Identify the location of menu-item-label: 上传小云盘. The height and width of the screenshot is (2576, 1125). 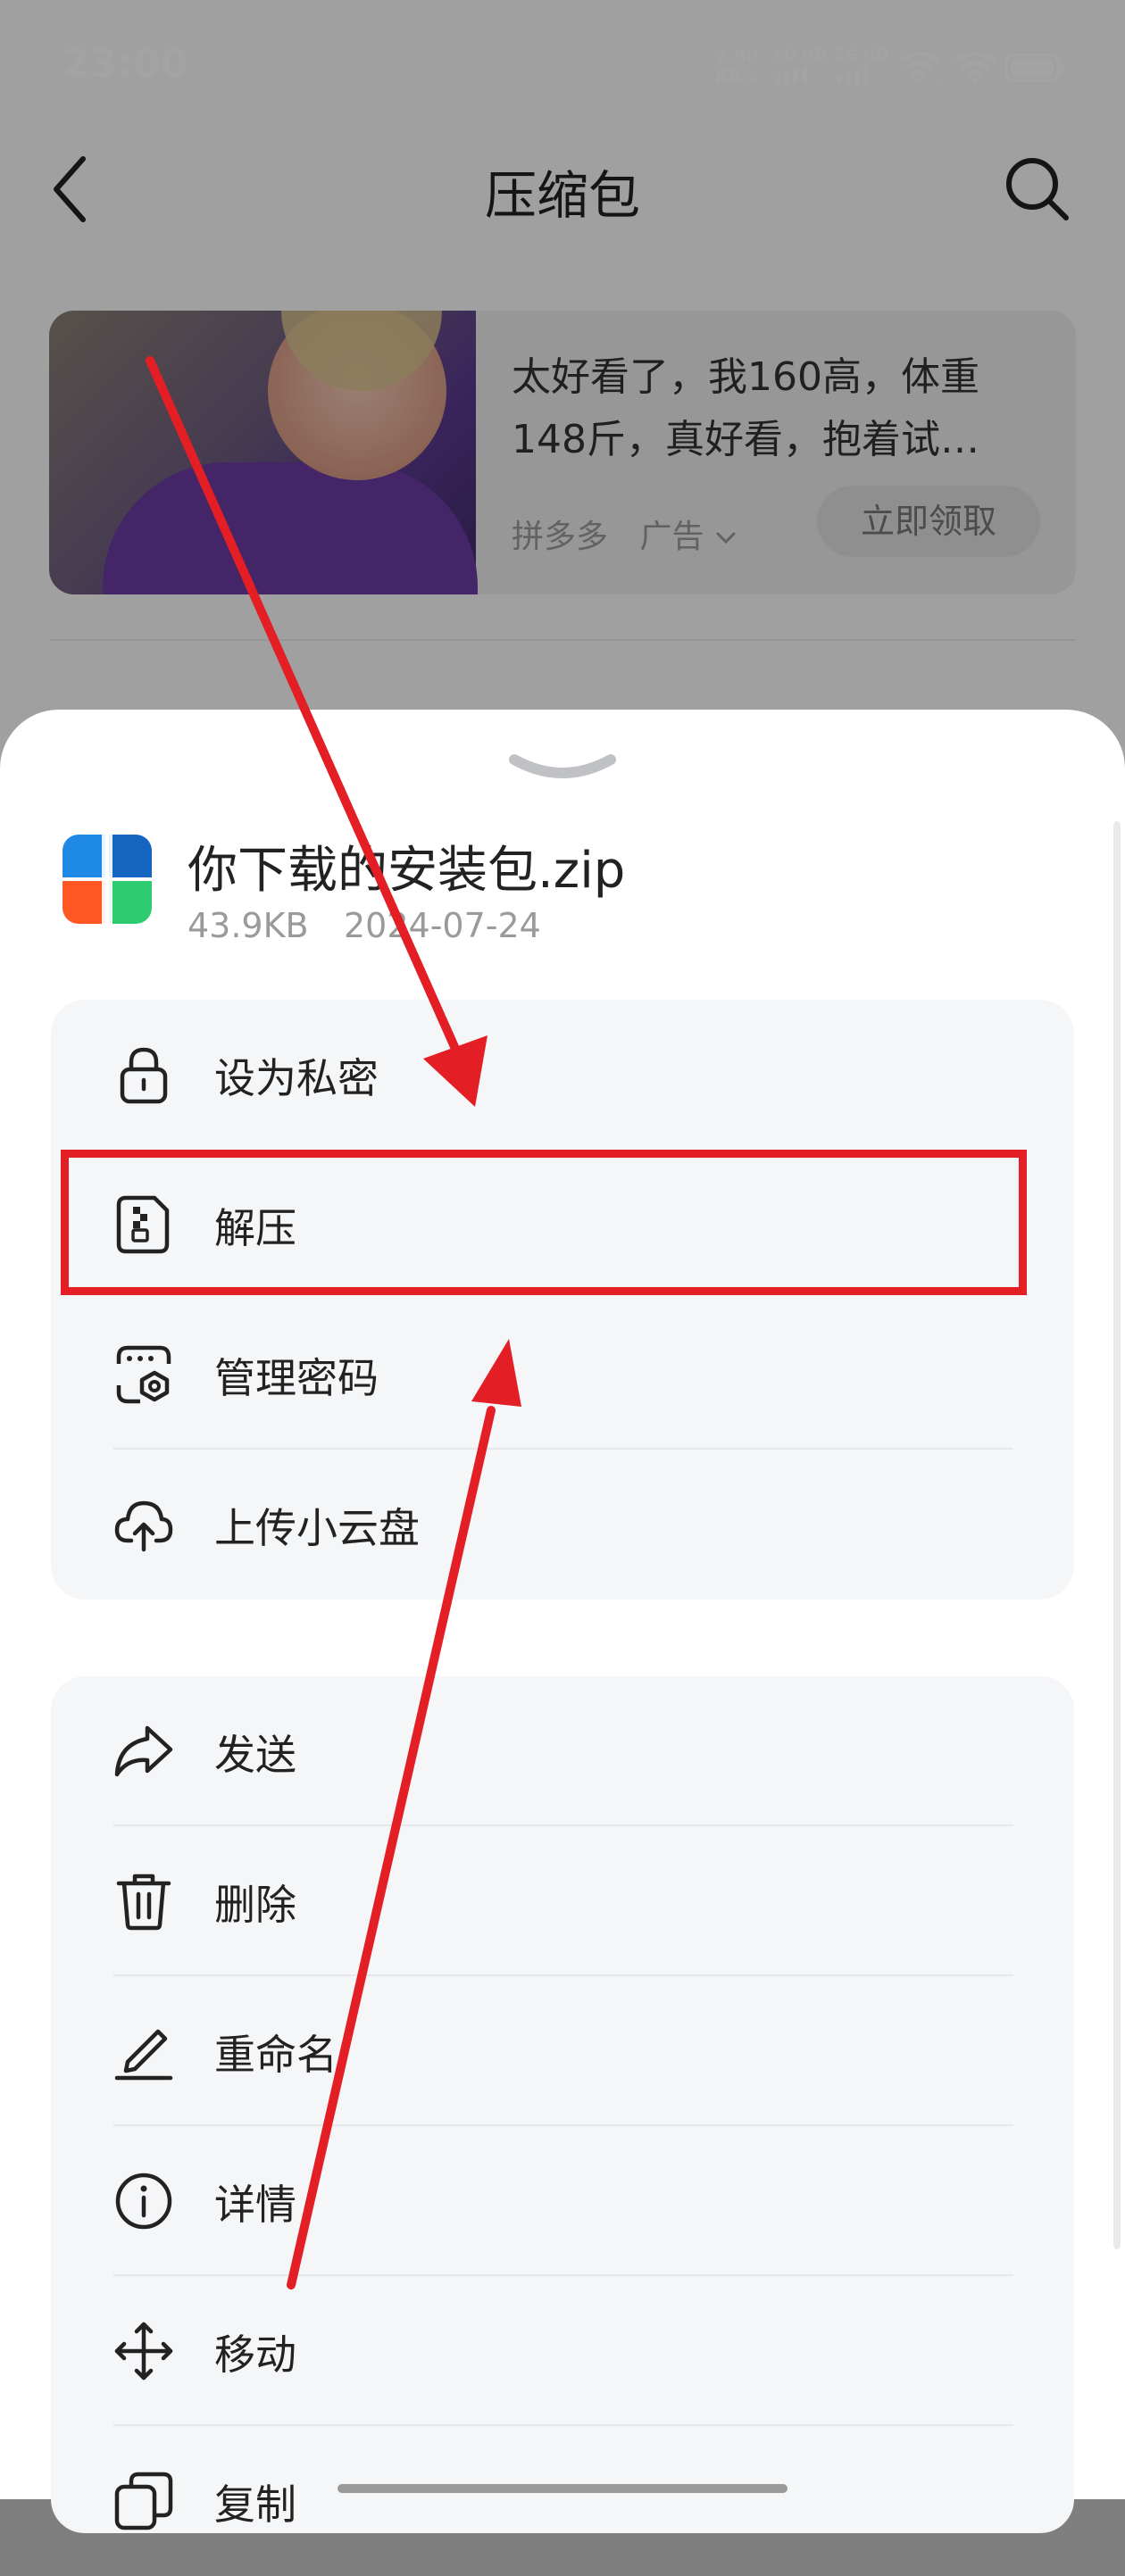
(317, 1528).